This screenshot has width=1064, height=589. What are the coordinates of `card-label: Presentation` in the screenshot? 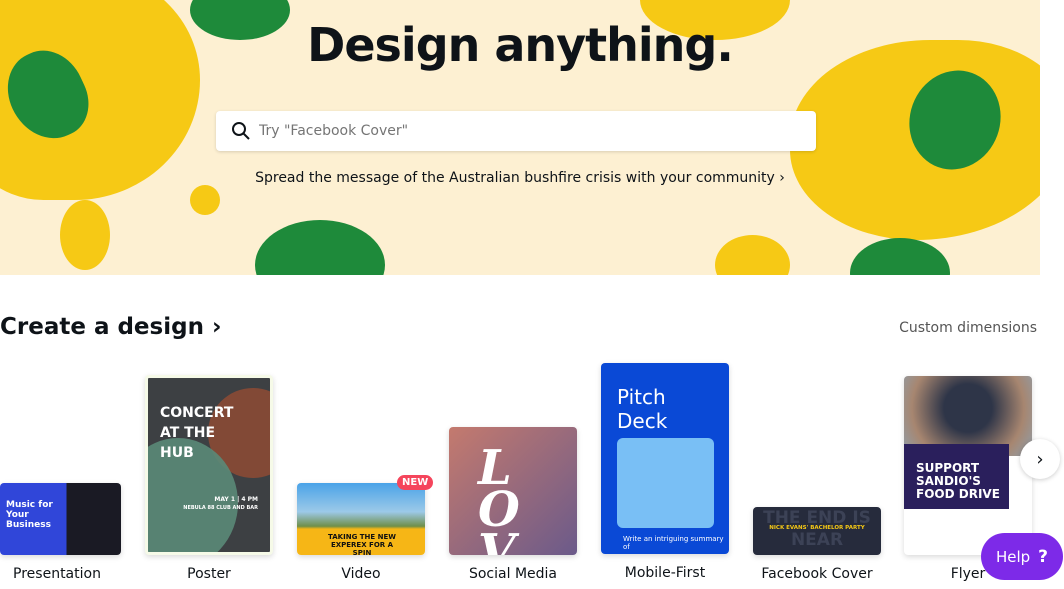 It's located at (66, 574).